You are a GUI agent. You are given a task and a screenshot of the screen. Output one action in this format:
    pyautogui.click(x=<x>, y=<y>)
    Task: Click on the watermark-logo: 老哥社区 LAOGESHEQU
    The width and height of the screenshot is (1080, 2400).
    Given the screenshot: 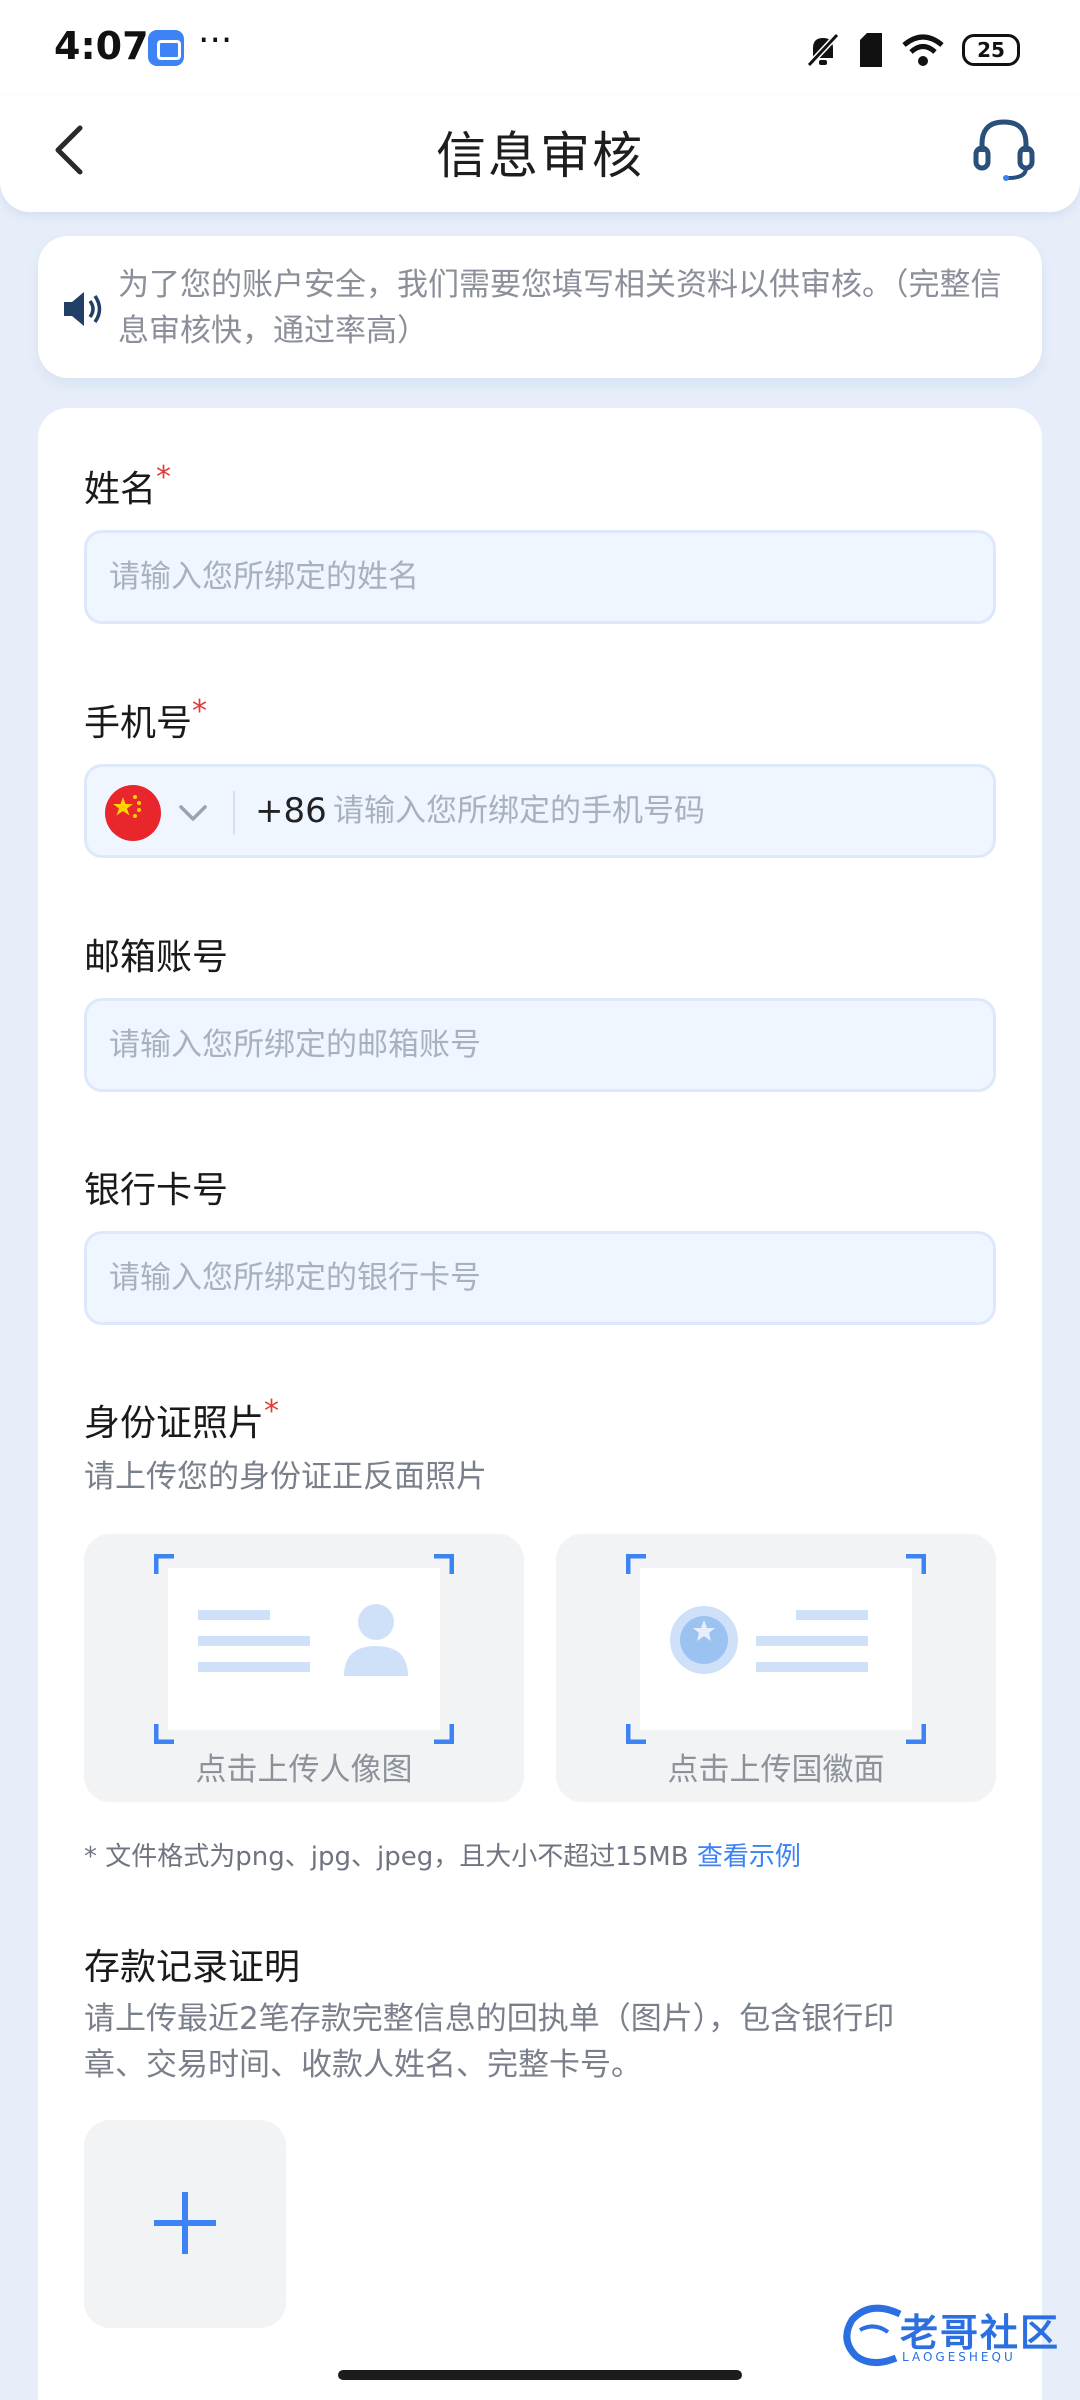 What is the action you would take?
    pyautogui.click(x=955, y=2335)
    